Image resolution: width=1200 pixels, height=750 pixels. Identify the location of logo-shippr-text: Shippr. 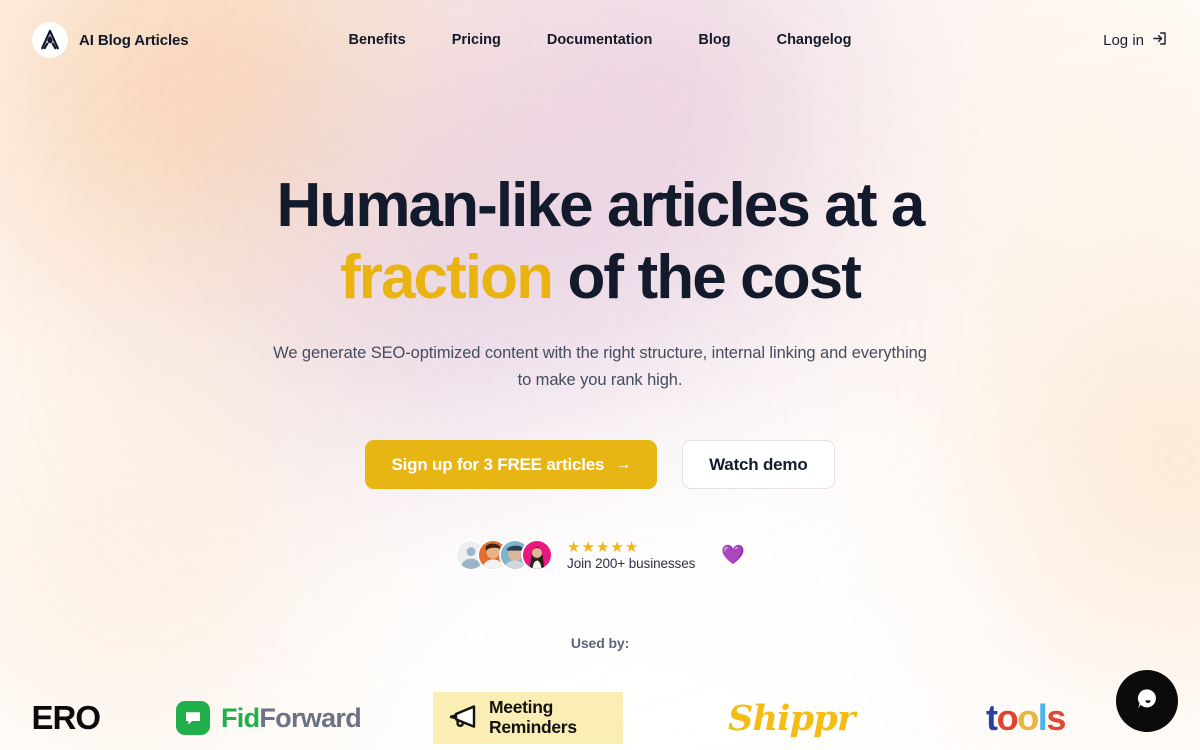
(791, 718).